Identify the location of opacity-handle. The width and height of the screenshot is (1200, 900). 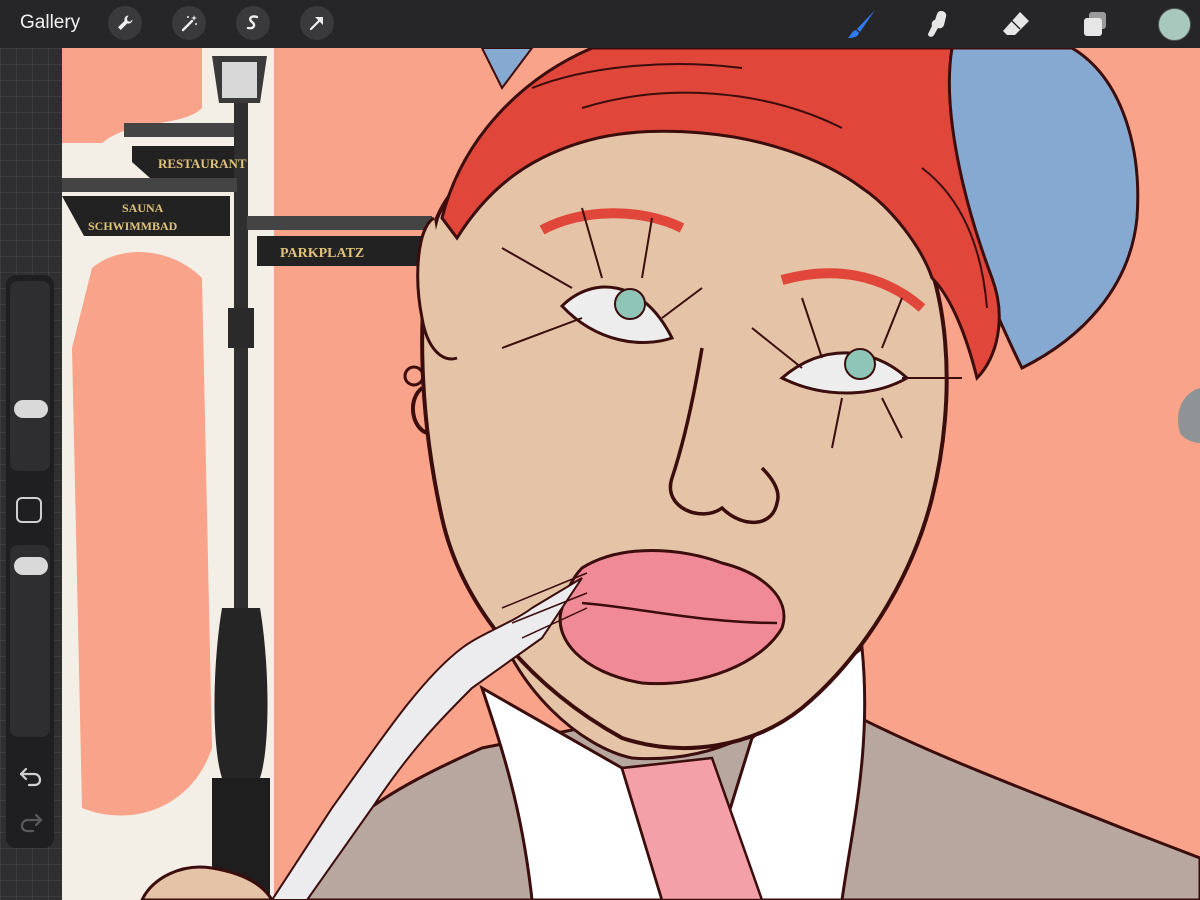
(31, 566).